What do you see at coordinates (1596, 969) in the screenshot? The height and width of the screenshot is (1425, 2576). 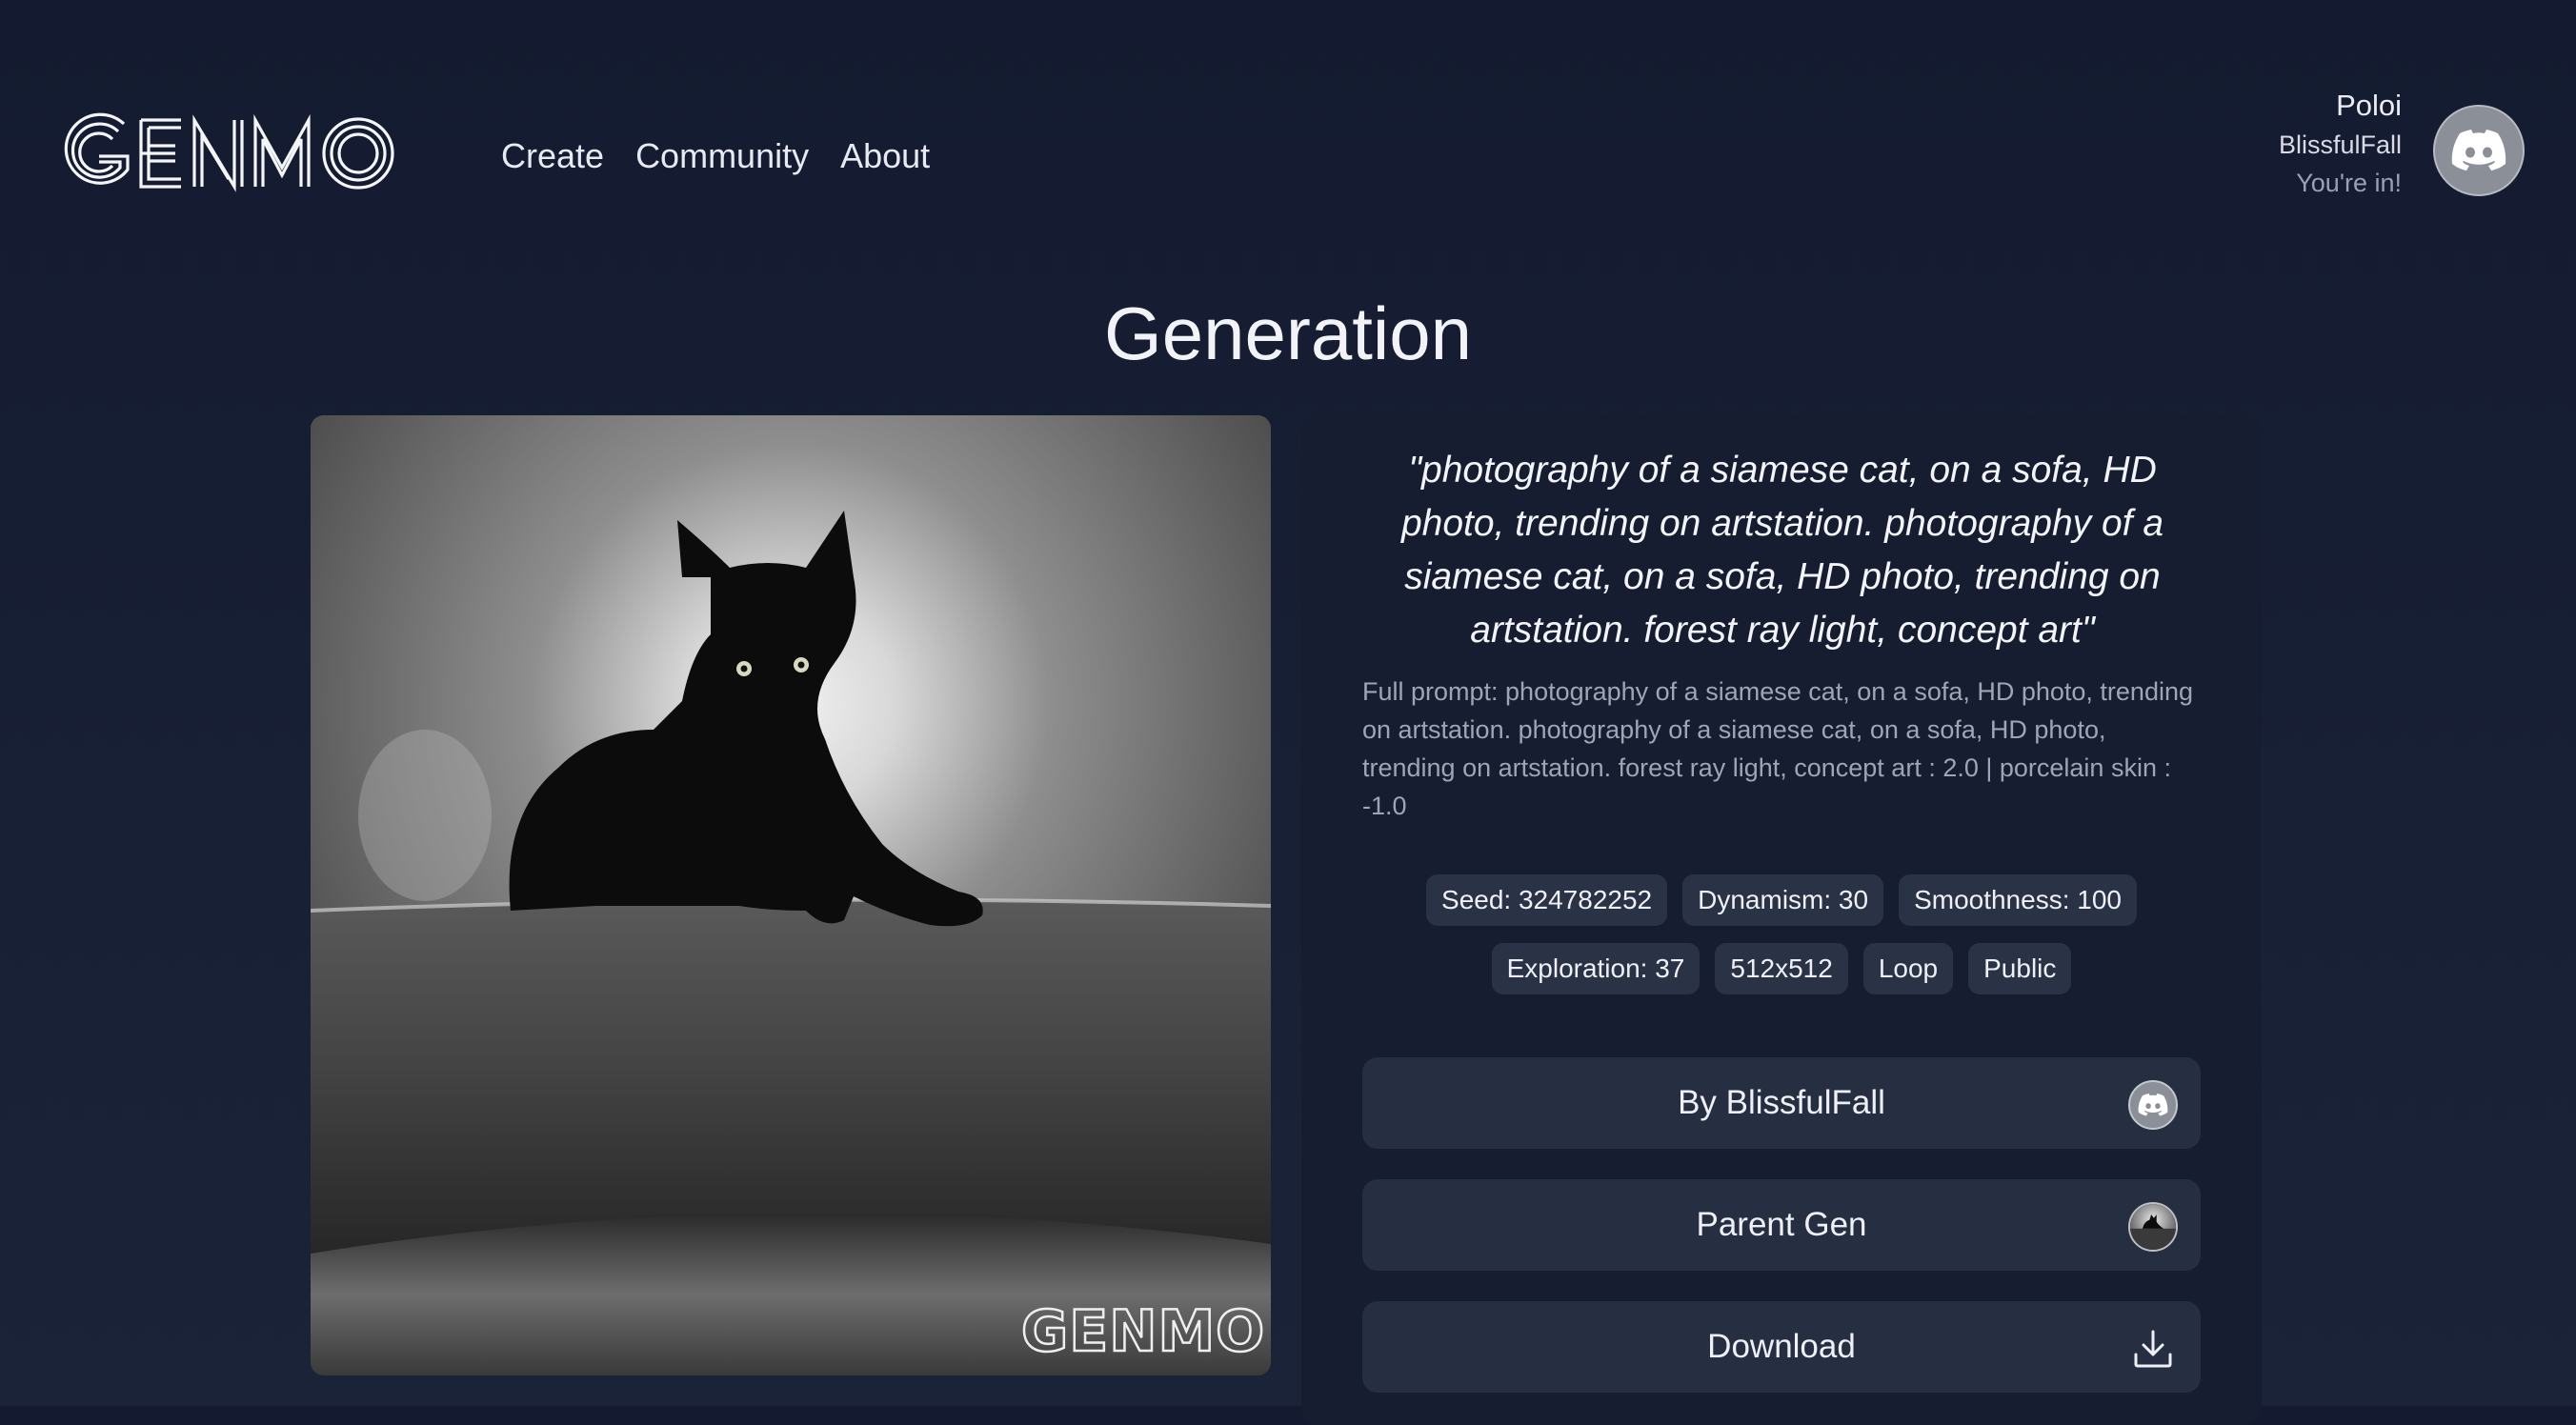 I see `exploration-chip: Exploration: 37` at bounding box center [1596, 969].